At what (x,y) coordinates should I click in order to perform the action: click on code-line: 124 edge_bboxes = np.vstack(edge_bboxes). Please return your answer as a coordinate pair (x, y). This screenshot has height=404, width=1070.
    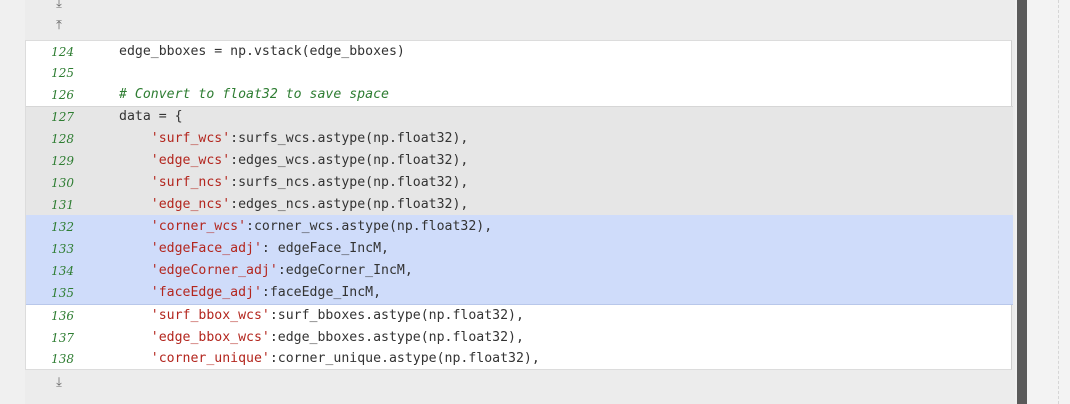
    Looking at the image, I should click on (519, 52).